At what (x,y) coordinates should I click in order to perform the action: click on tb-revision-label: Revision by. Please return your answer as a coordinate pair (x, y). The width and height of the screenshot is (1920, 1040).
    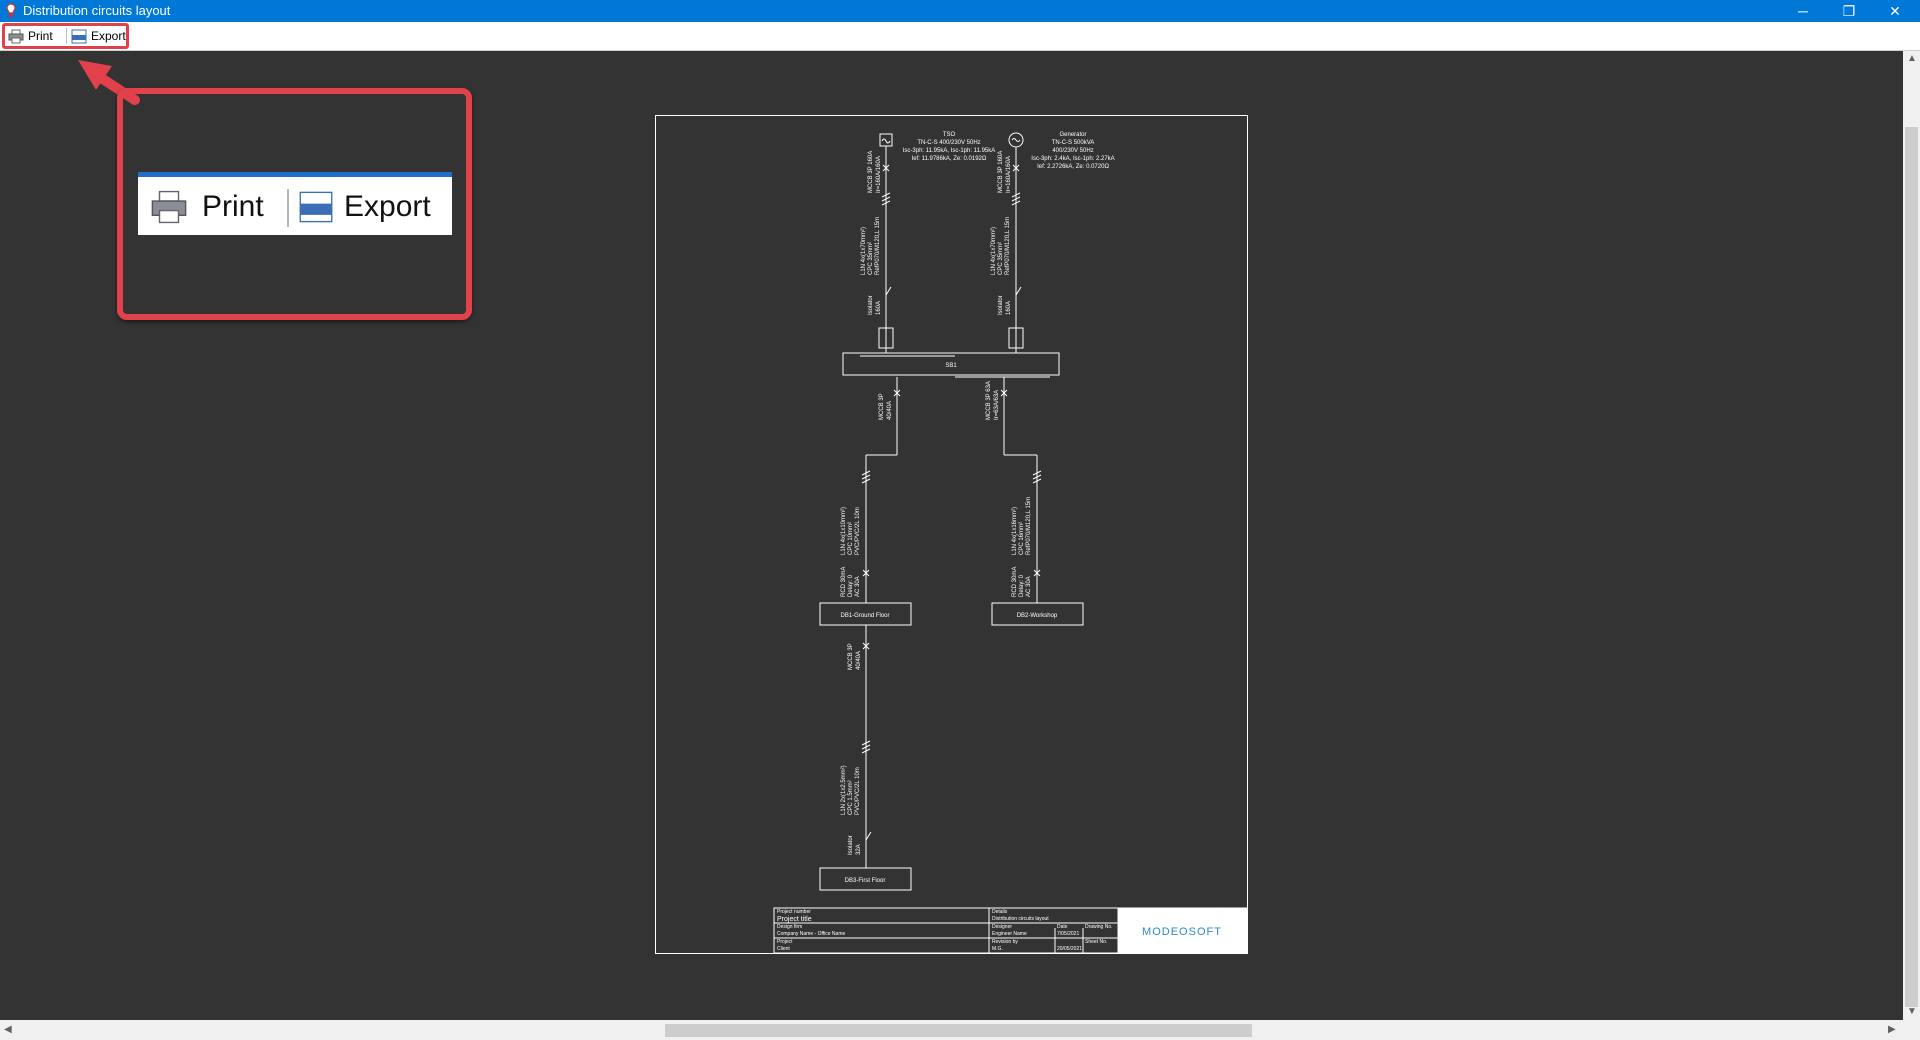
    Looking at the image, I should click on (1005, 942).